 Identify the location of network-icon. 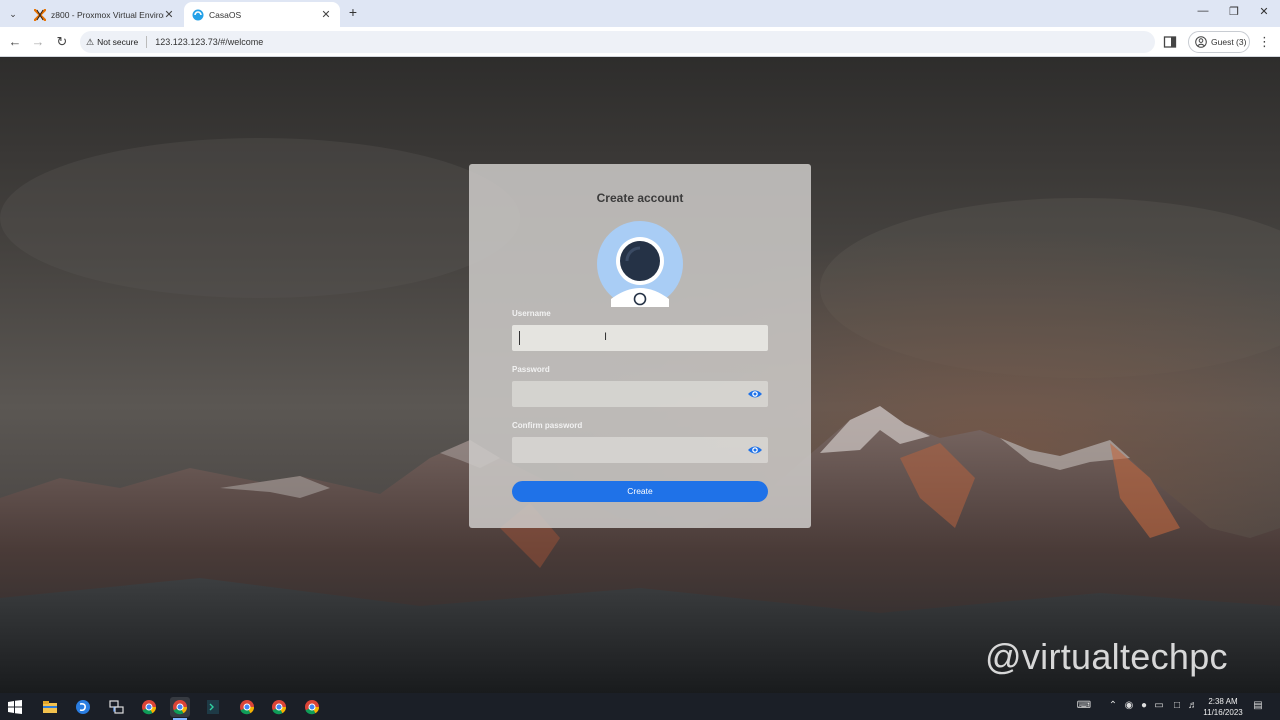
(116, 707).